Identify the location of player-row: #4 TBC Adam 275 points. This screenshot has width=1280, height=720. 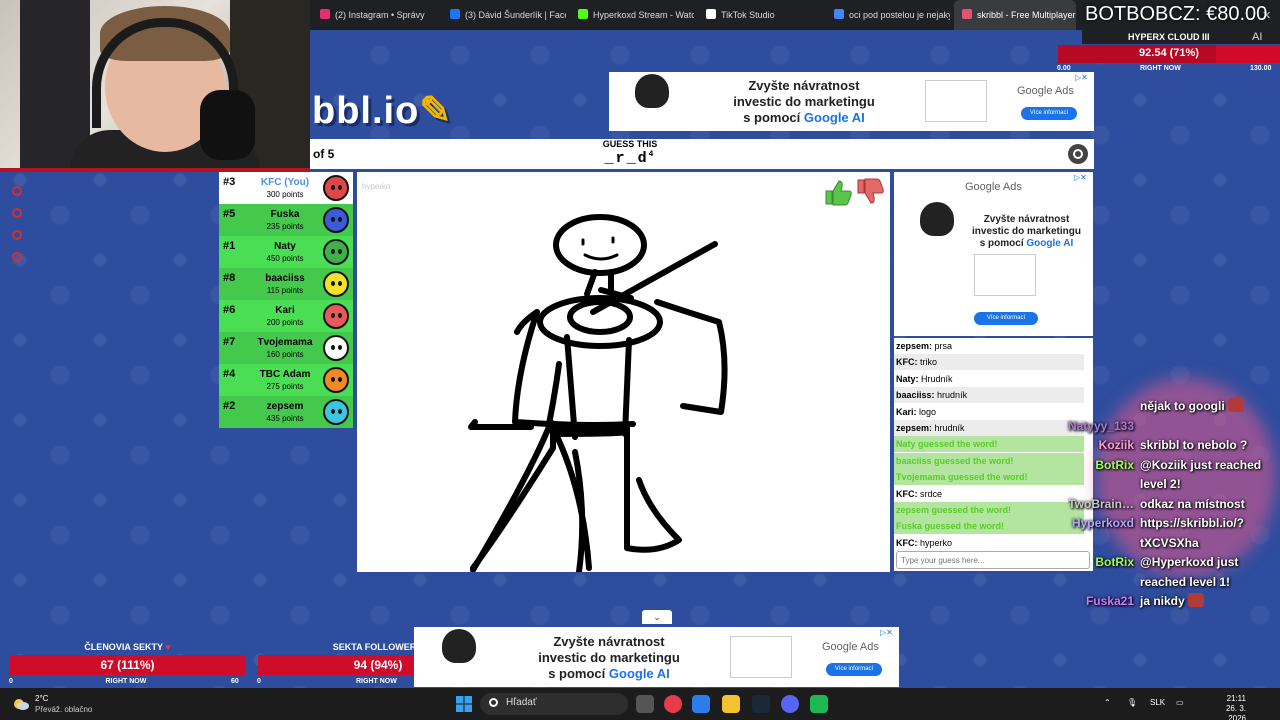
(286, 380).